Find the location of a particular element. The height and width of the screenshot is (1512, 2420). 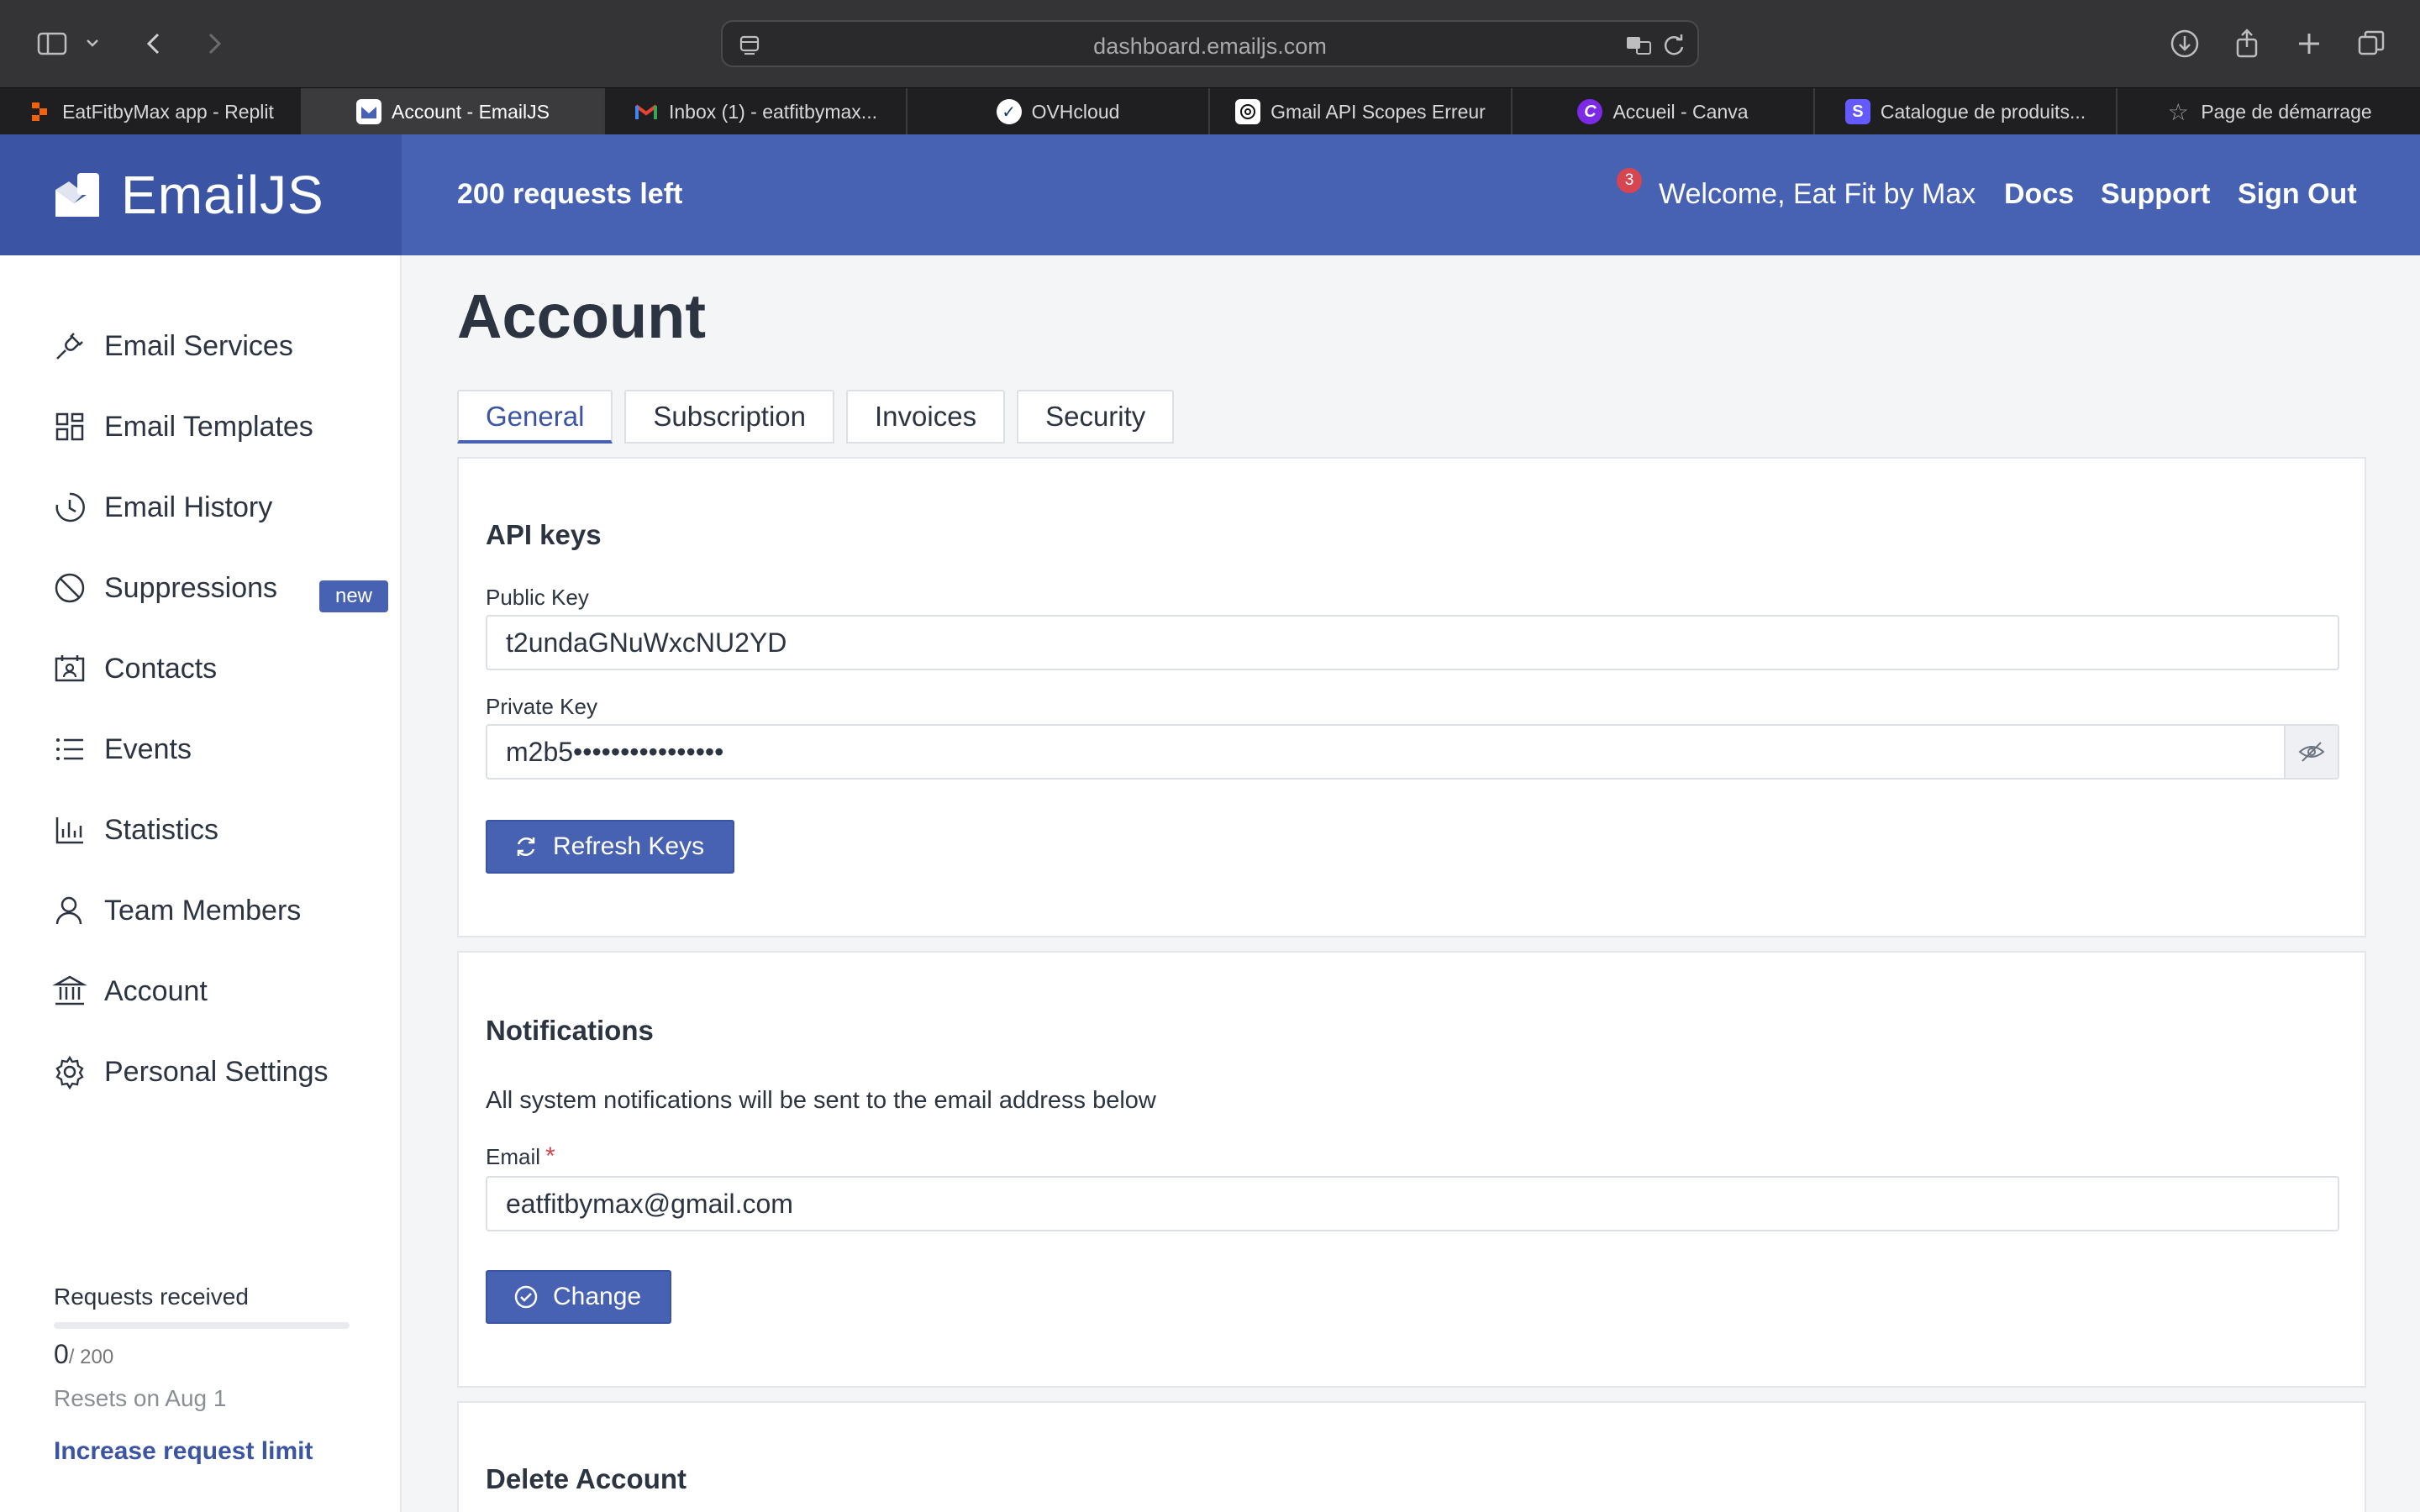

private-key-value: m2b5•••••••••••••••• is located at coordinates (615, 752).